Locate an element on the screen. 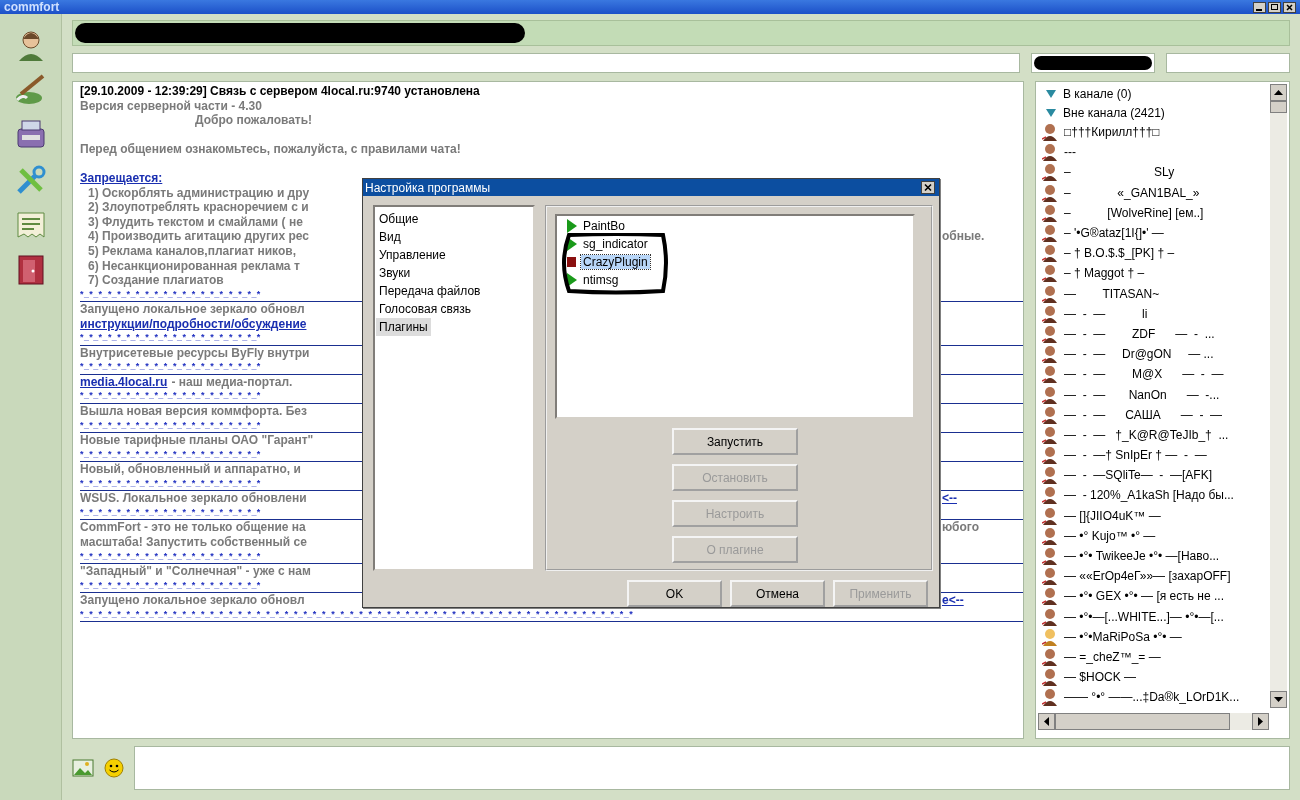 The height and width of the screenshot is (800, 1300). user-name: — •° Kujo™ •° — is located at coordinates (1110, 535).